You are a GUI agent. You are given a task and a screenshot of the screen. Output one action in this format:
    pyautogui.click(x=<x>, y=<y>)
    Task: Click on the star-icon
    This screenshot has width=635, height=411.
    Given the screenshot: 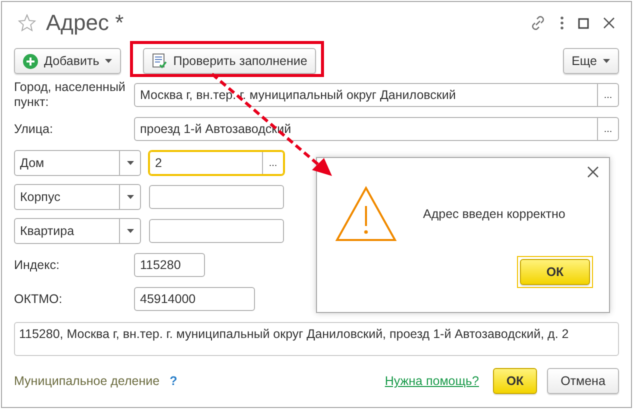 What is the action you would take?
    pyautogui.click(x=27, y=23)
    